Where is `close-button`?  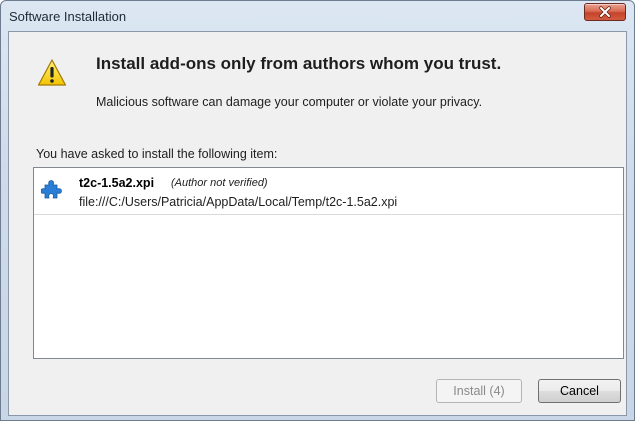 close-button is located at coordinates (605, 12).